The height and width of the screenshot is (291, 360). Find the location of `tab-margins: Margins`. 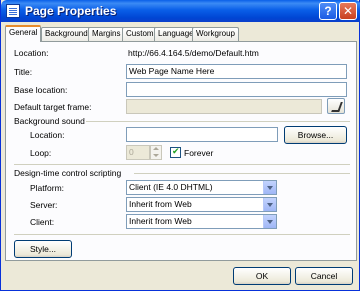

tab-margins: Margins is located at coordinates (106, 34).